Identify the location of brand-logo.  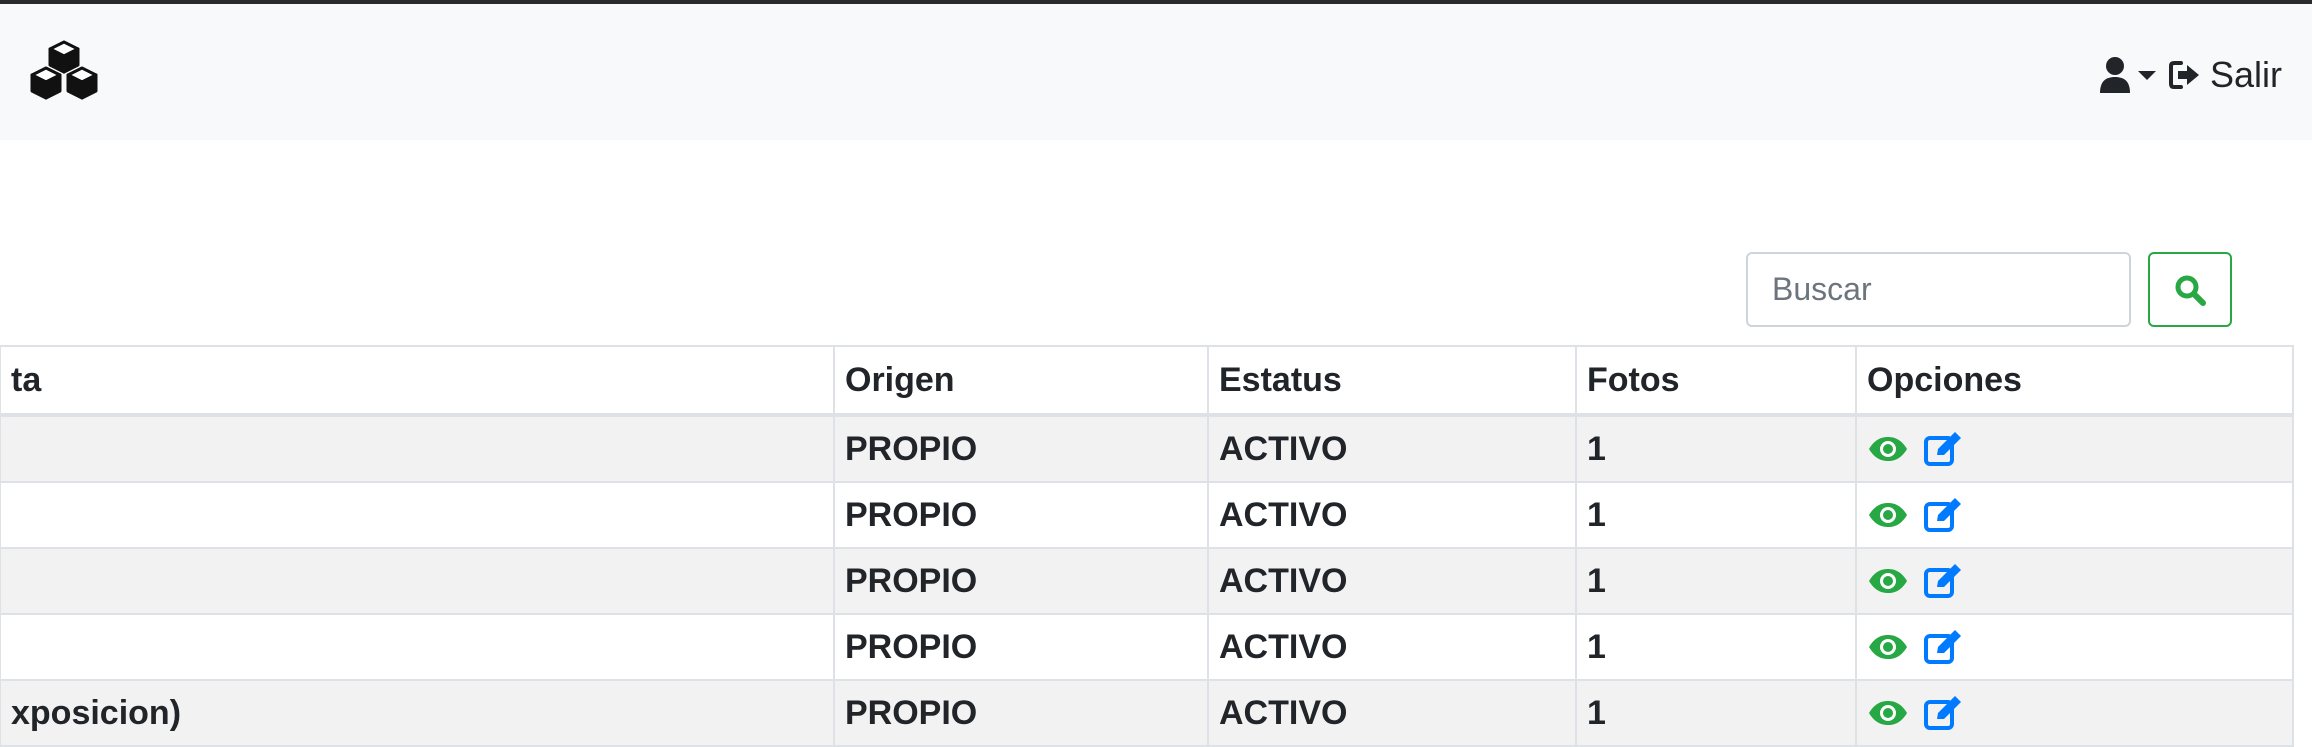
(64, 71).